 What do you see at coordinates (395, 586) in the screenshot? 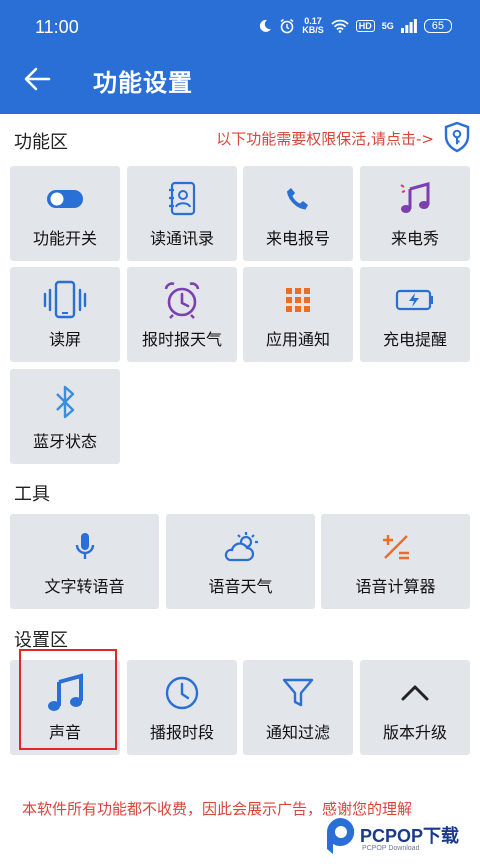
I see `tile-label: 语音计算器` at bounding box center [395, 586].